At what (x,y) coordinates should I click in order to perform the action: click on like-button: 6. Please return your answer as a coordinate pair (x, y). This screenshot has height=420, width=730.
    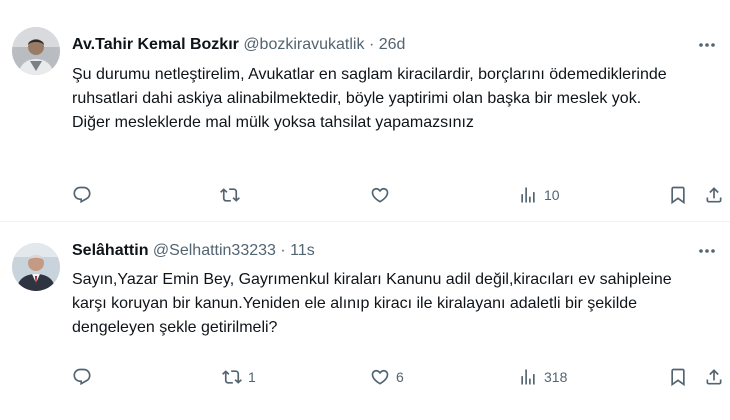
    Looking at the image, I should click on (387, 377).